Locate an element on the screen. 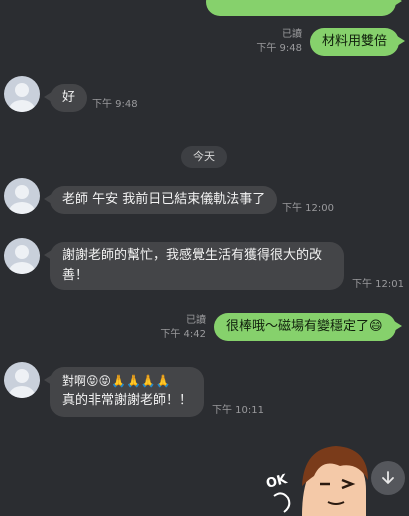 The height and width of the screenshot is (516, 409). message-time: 下午 12:01 is located at coordinates (378, 284).